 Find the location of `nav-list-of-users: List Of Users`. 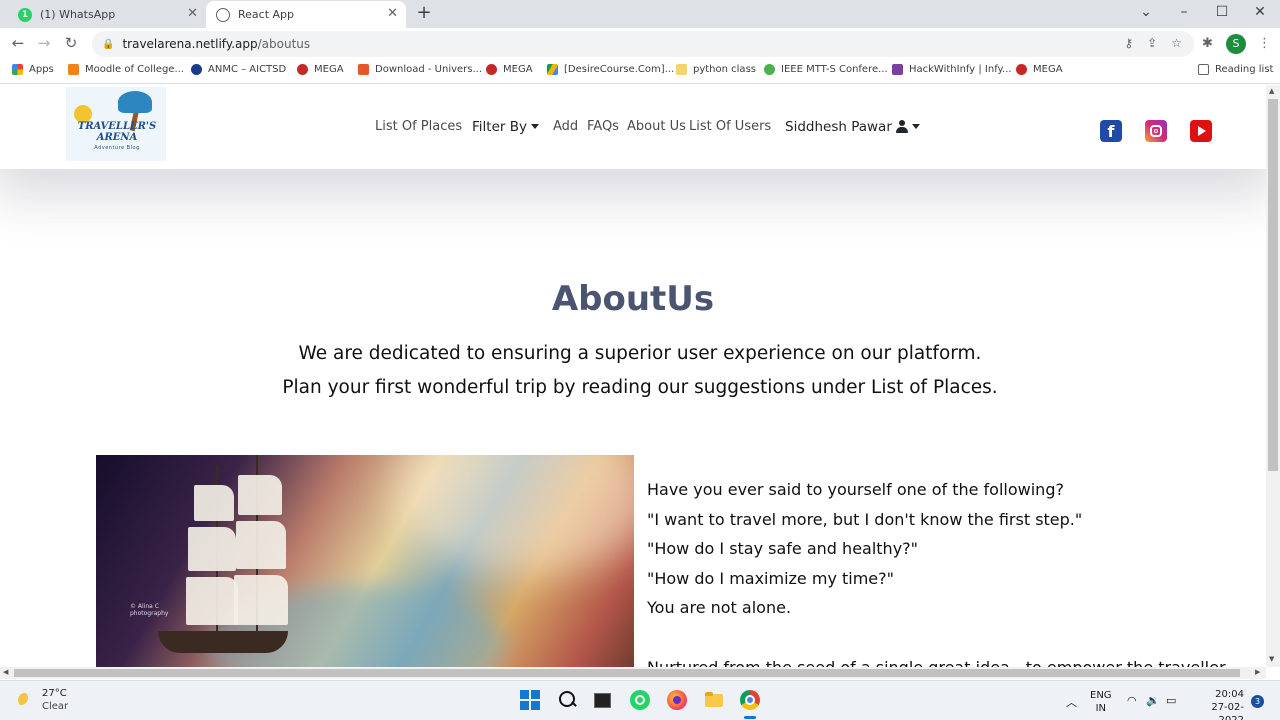

nav-list-of-users: List Of Users is located at coordinates (730, 126).